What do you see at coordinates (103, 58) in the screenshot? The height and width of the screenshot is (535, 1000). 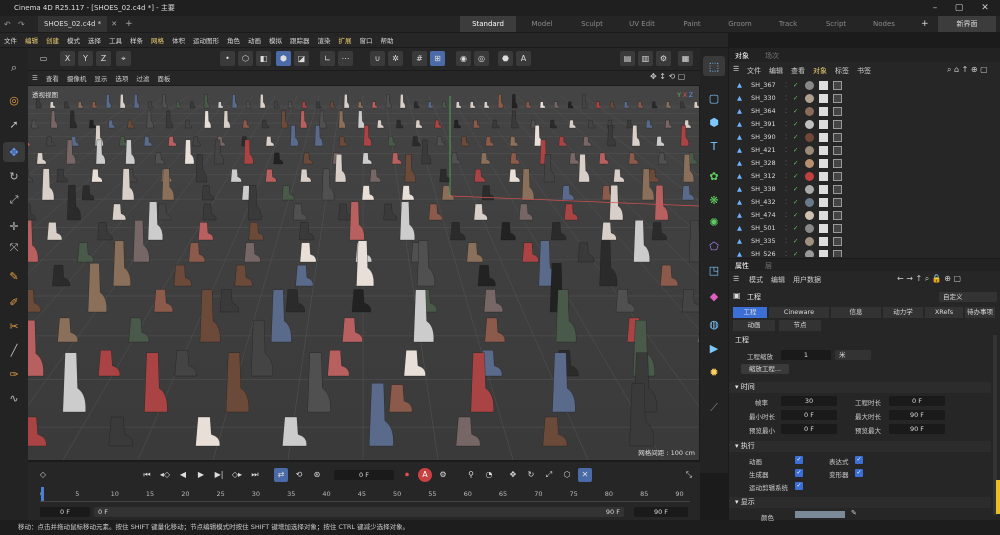 I see `coord-z-button: Z` at bounding box center [103, 58].